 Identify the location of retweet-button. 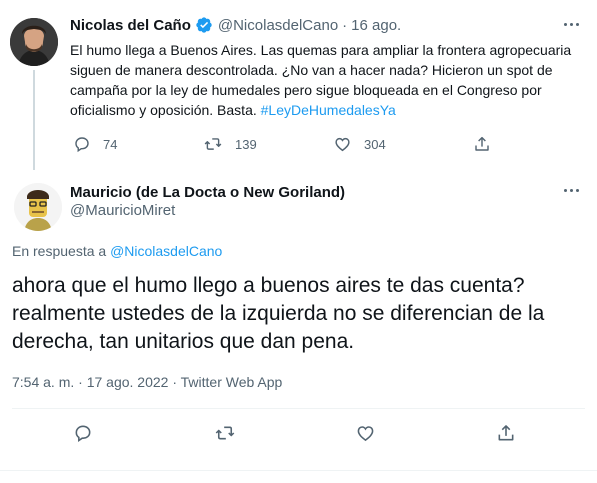
(284, 433).